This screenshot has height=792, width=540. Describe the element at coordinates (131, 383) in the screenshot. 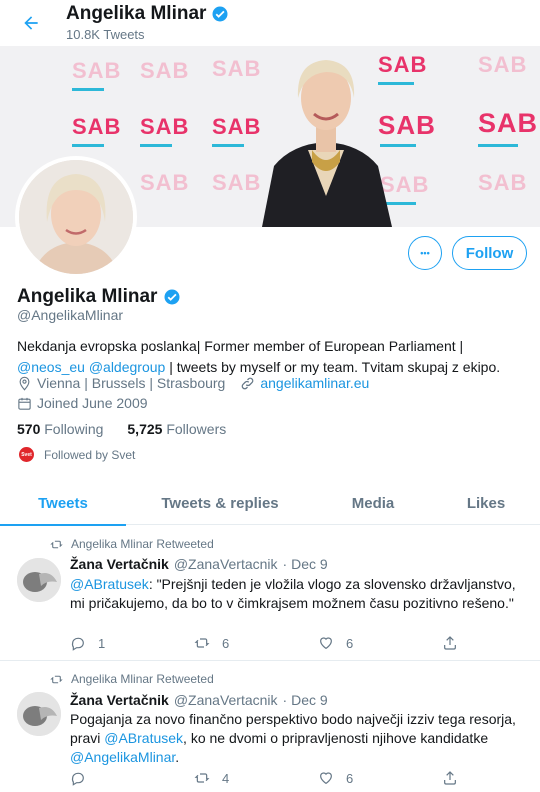

I see `profile-location: Vienna | Brussels | Strasbourg` at that location.